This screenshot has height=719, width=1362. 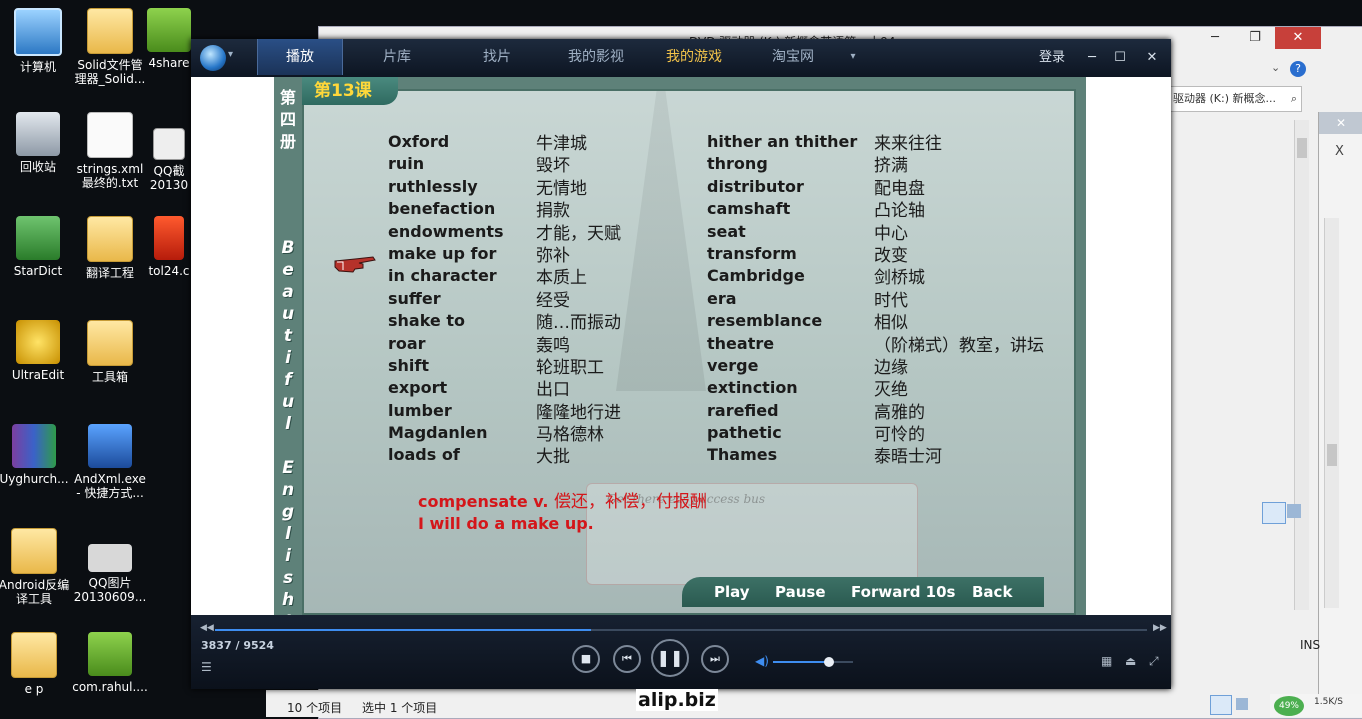 What do you see at coordinates (288, 358) in the screenshot?
I see `series-title-char: i` at bounding box center [288, 358].